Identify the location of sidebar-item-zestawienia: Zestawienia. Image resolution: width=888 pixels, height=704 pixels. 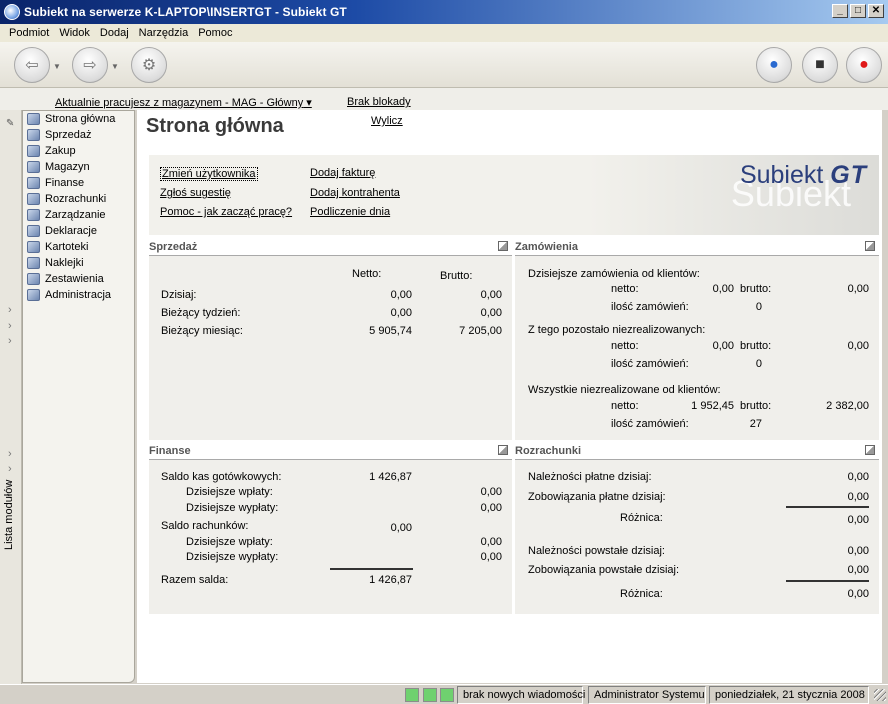
(65, 279).